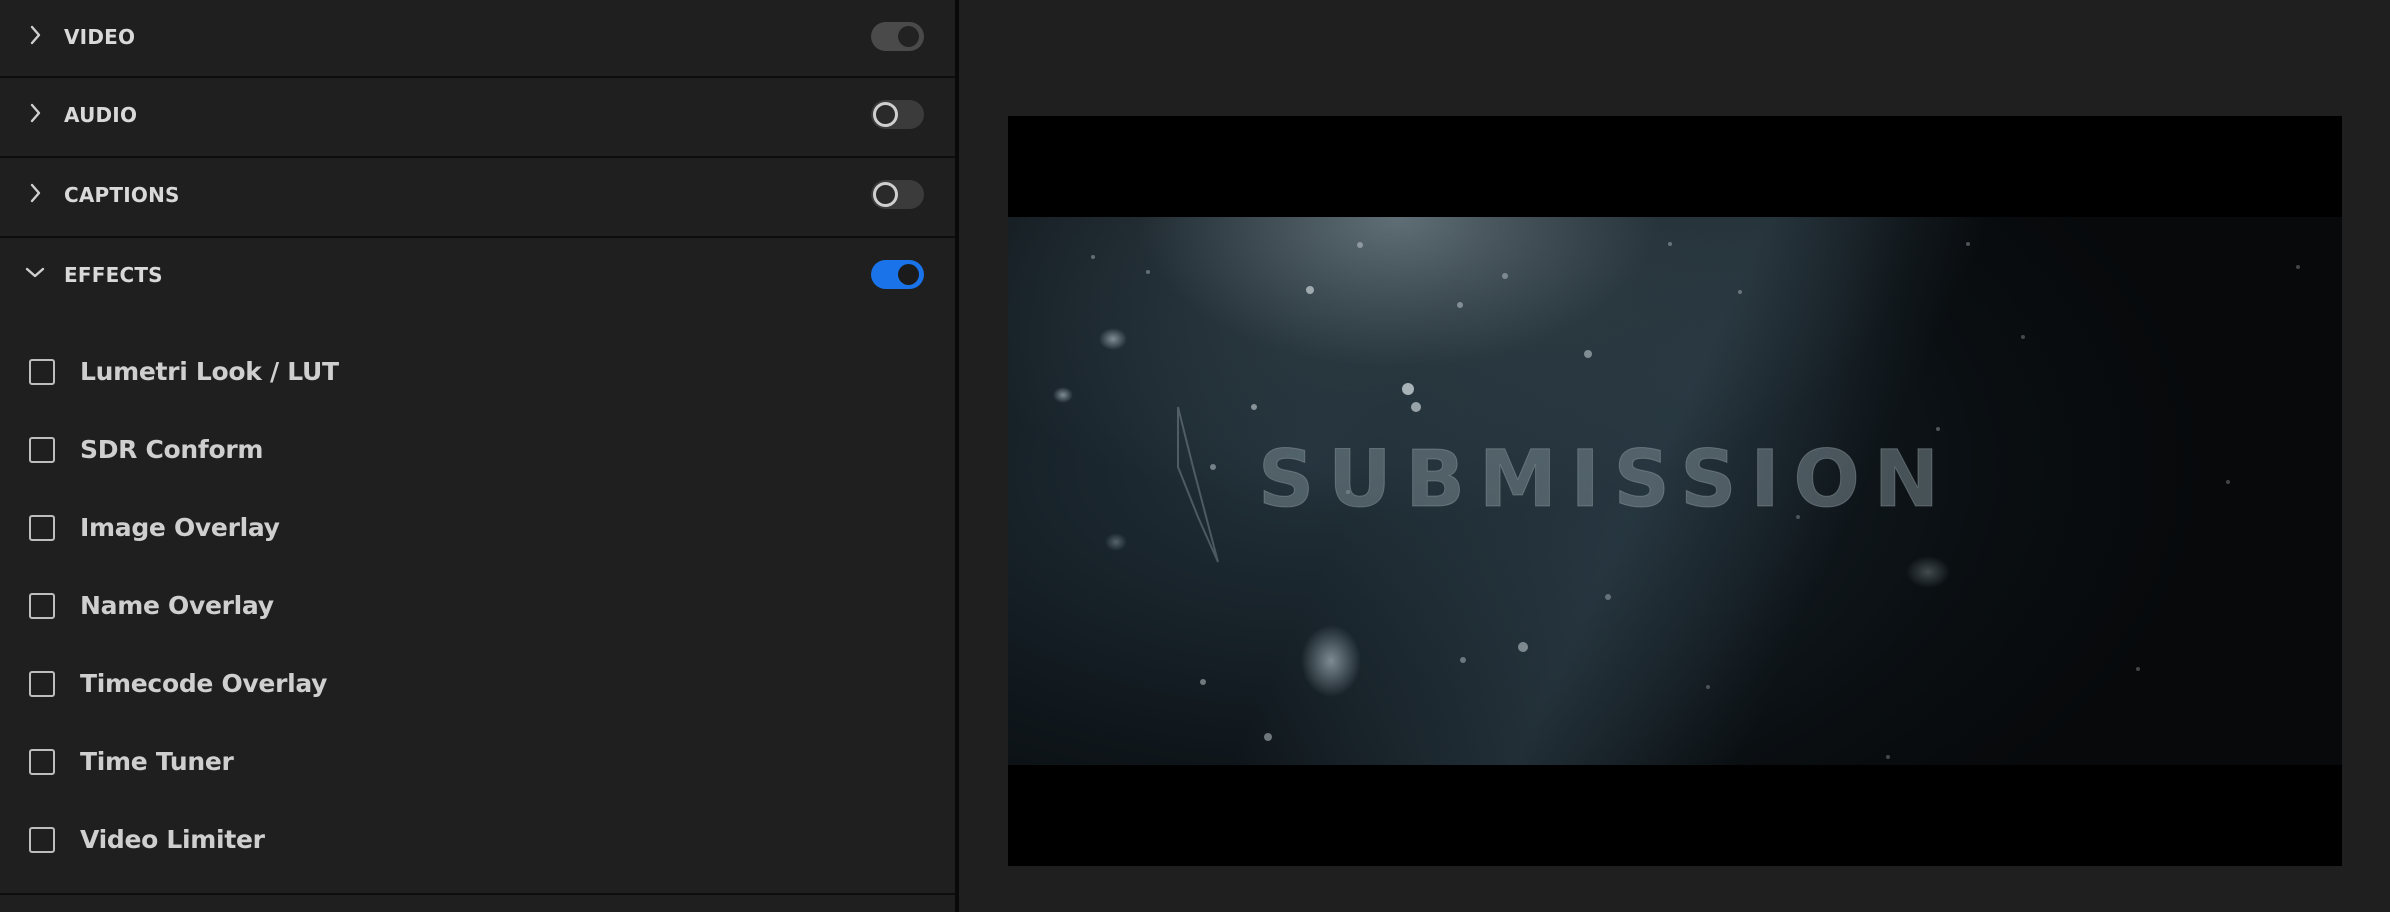 This screenshot has height=912, width=2390. I want to click on section-label-effects: EFFECTS, so click(113, 275).